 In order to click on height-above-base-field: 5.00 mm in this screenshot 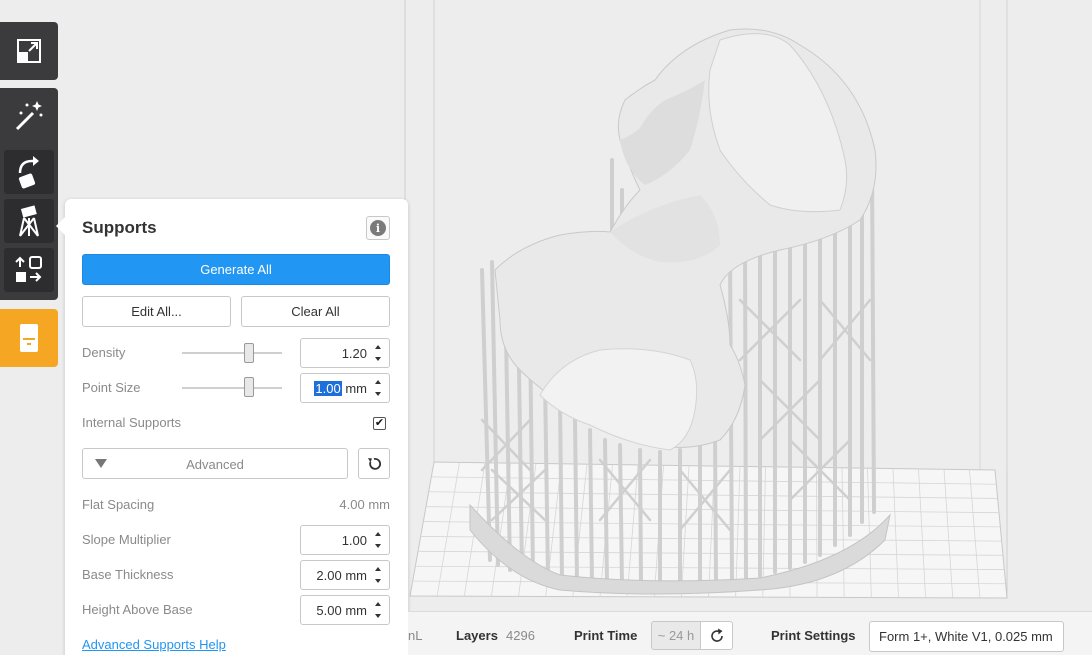, I will do `click(345, 610)`.